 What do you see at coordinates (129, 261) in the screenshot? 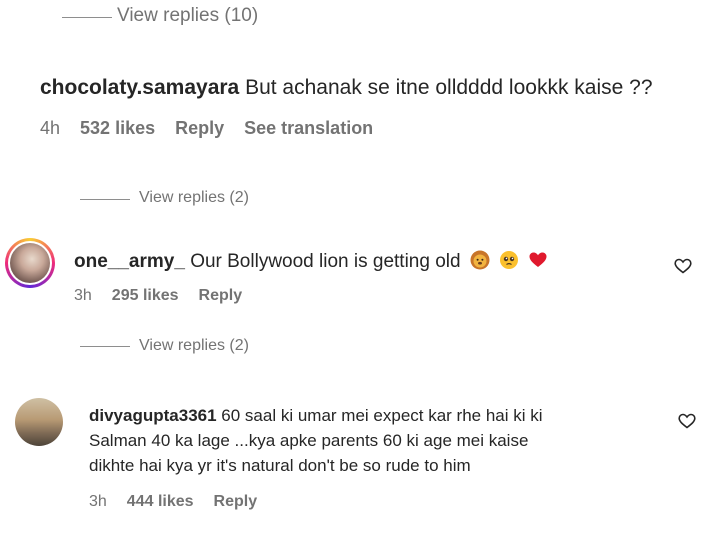
I see `comment-username: one__army_` at bounding box center [129, 261].